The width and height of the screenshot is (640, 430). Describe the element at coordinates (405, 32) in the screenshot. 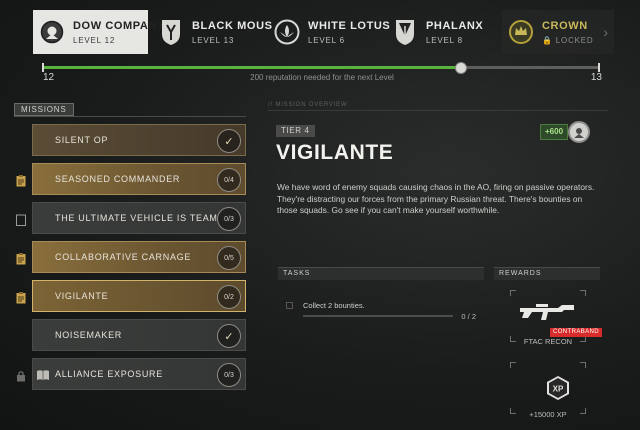

I see `phalanx-emblem-icon` at that location.